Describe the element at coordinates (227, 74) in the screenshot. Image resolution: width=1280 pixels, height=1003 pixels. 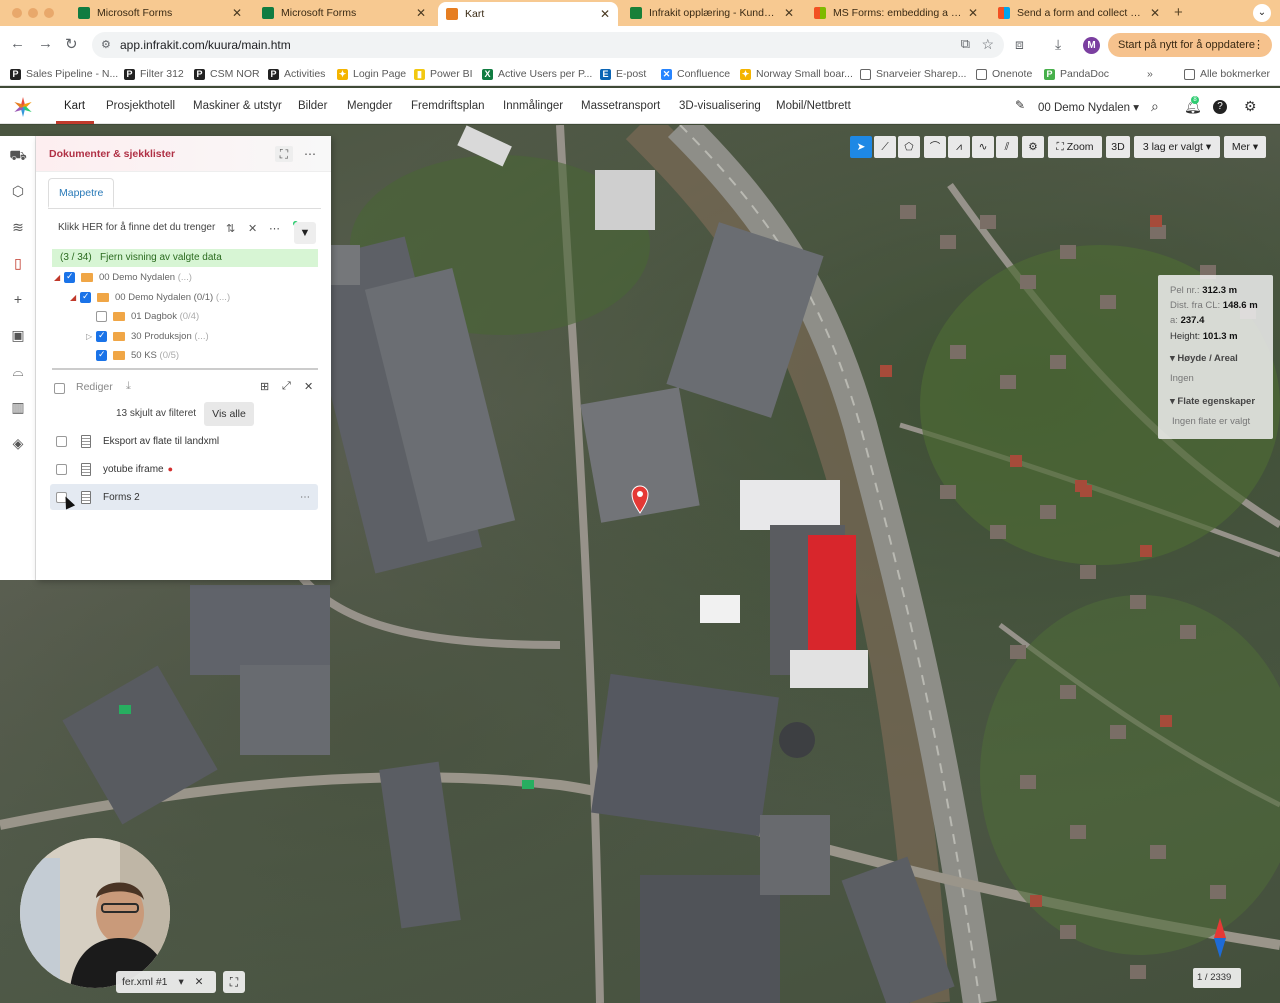
I see `bookmark: P CSM NOR` at that location.